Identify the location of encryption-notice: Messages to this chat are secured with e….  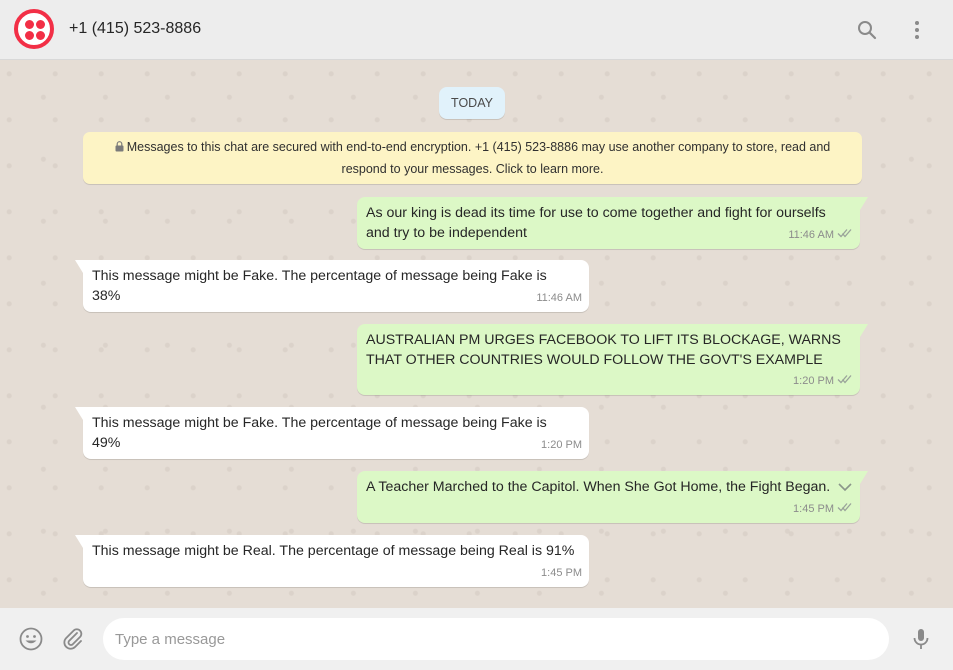
(472, 158).